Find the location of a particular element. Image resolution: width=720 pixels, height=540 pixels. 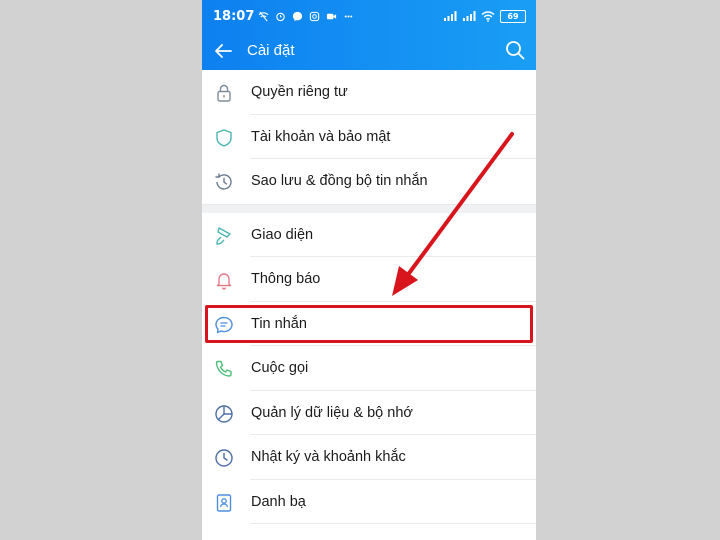

settings-item-privacy: Quyền riêng tư is located at coordinates (369, 92).